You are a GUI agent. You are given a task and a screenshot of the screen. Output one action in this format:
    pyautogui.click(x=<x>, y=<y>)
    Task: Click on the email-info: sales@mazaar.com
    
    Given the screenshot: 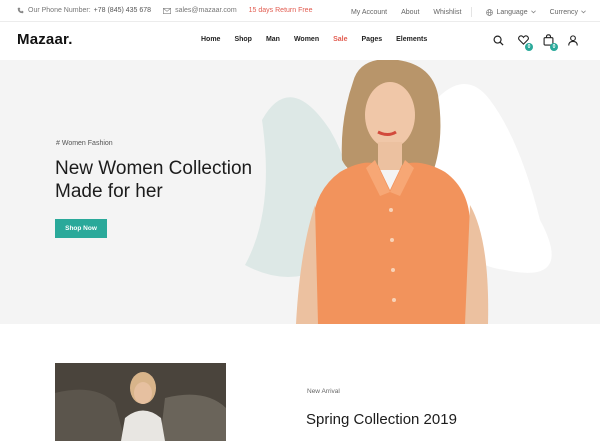 What is the action you would take?
    pyautogui.click(x=200, y=10)
    